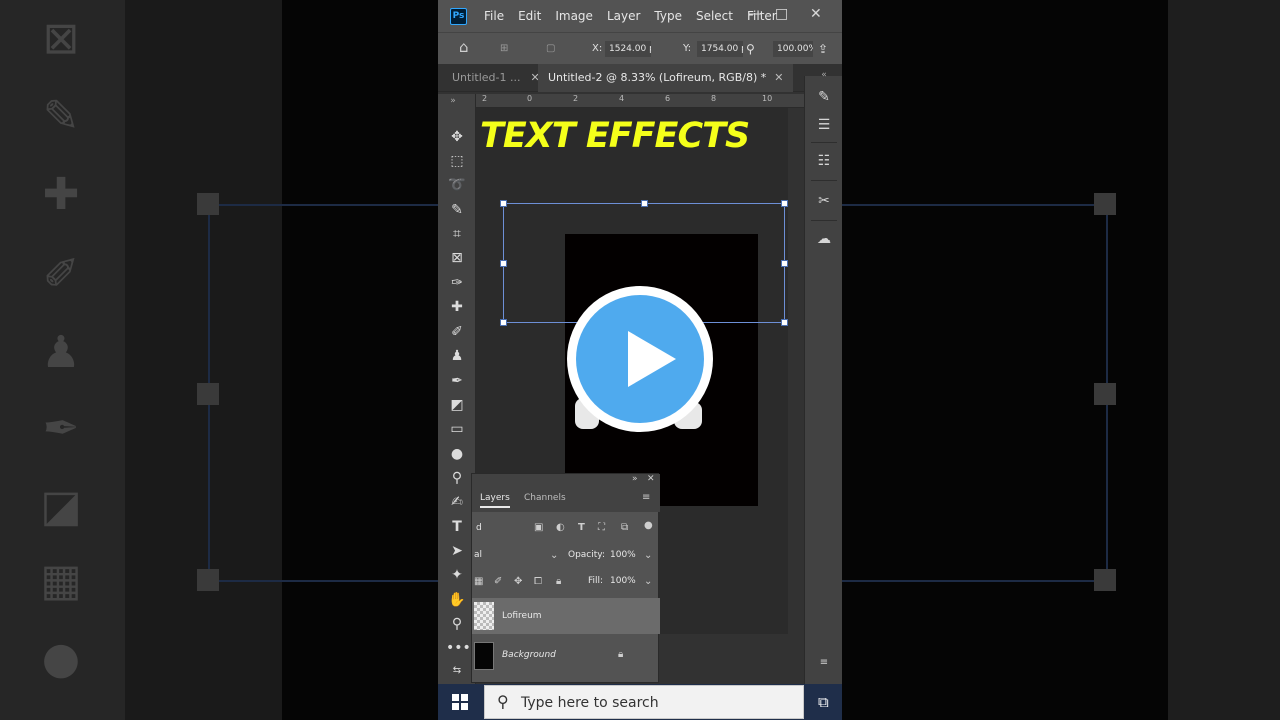 Image resolution: width=1280 pixels, height=720 pixels. I want to click on history-brush-icon: ✒, so click(457, 381).